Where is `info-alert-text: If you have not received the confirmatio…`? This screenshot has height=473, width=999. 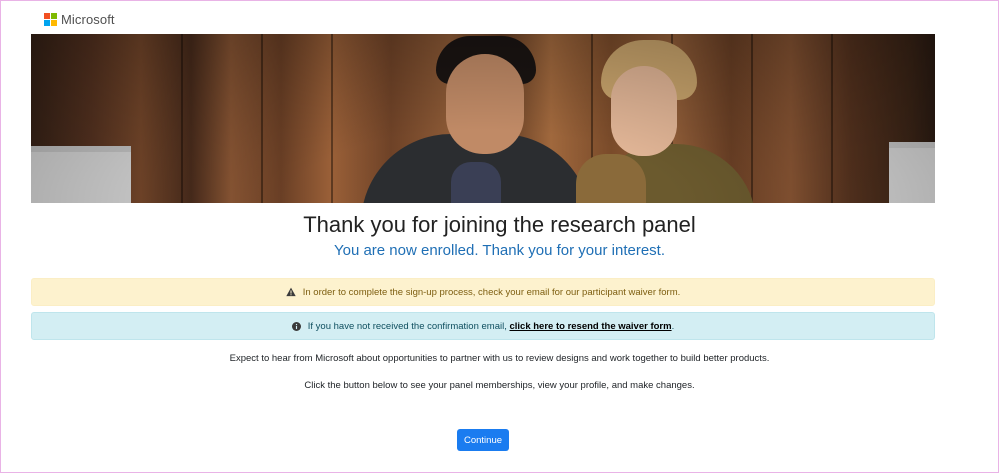
info-alert-text: If you have not received the confirmatio… is located at coordinates (408, 326).